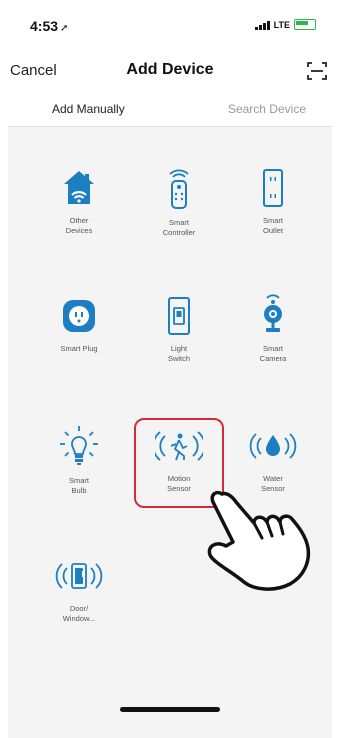 This screenshot has height=738, width=340. What do you see at coordinates (179, 227) in the screenshot?
I see `device-label: Smart Controller` at bounding box center [179, 227].